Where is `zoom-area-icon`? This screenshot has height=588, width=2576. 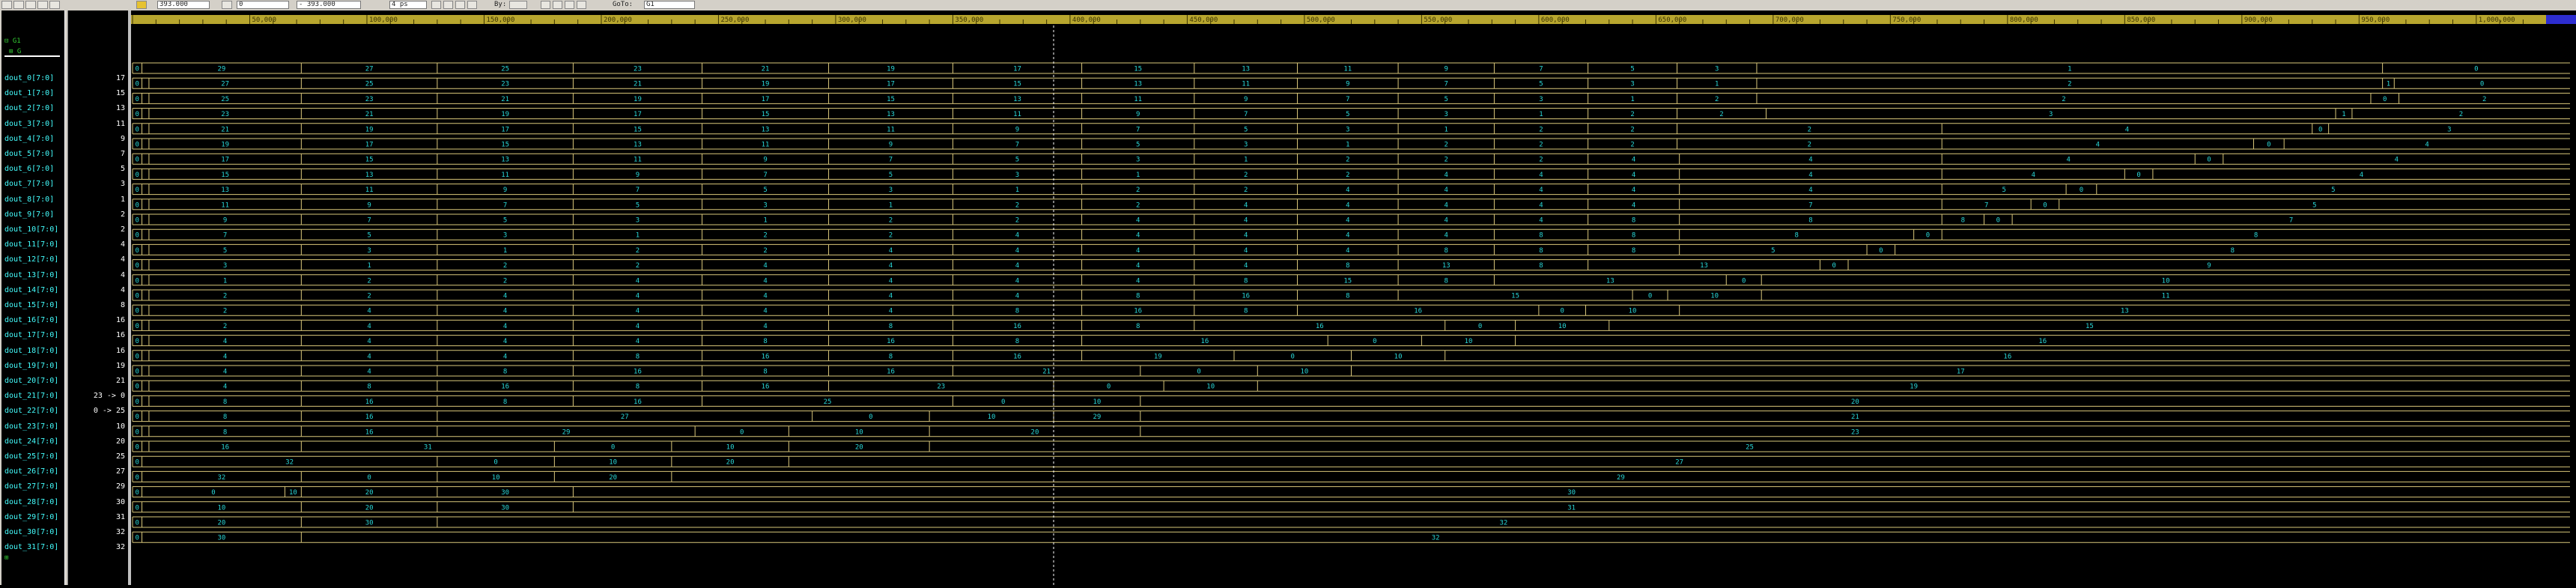 zoom-area-icon is located at coordinates (472, 5).